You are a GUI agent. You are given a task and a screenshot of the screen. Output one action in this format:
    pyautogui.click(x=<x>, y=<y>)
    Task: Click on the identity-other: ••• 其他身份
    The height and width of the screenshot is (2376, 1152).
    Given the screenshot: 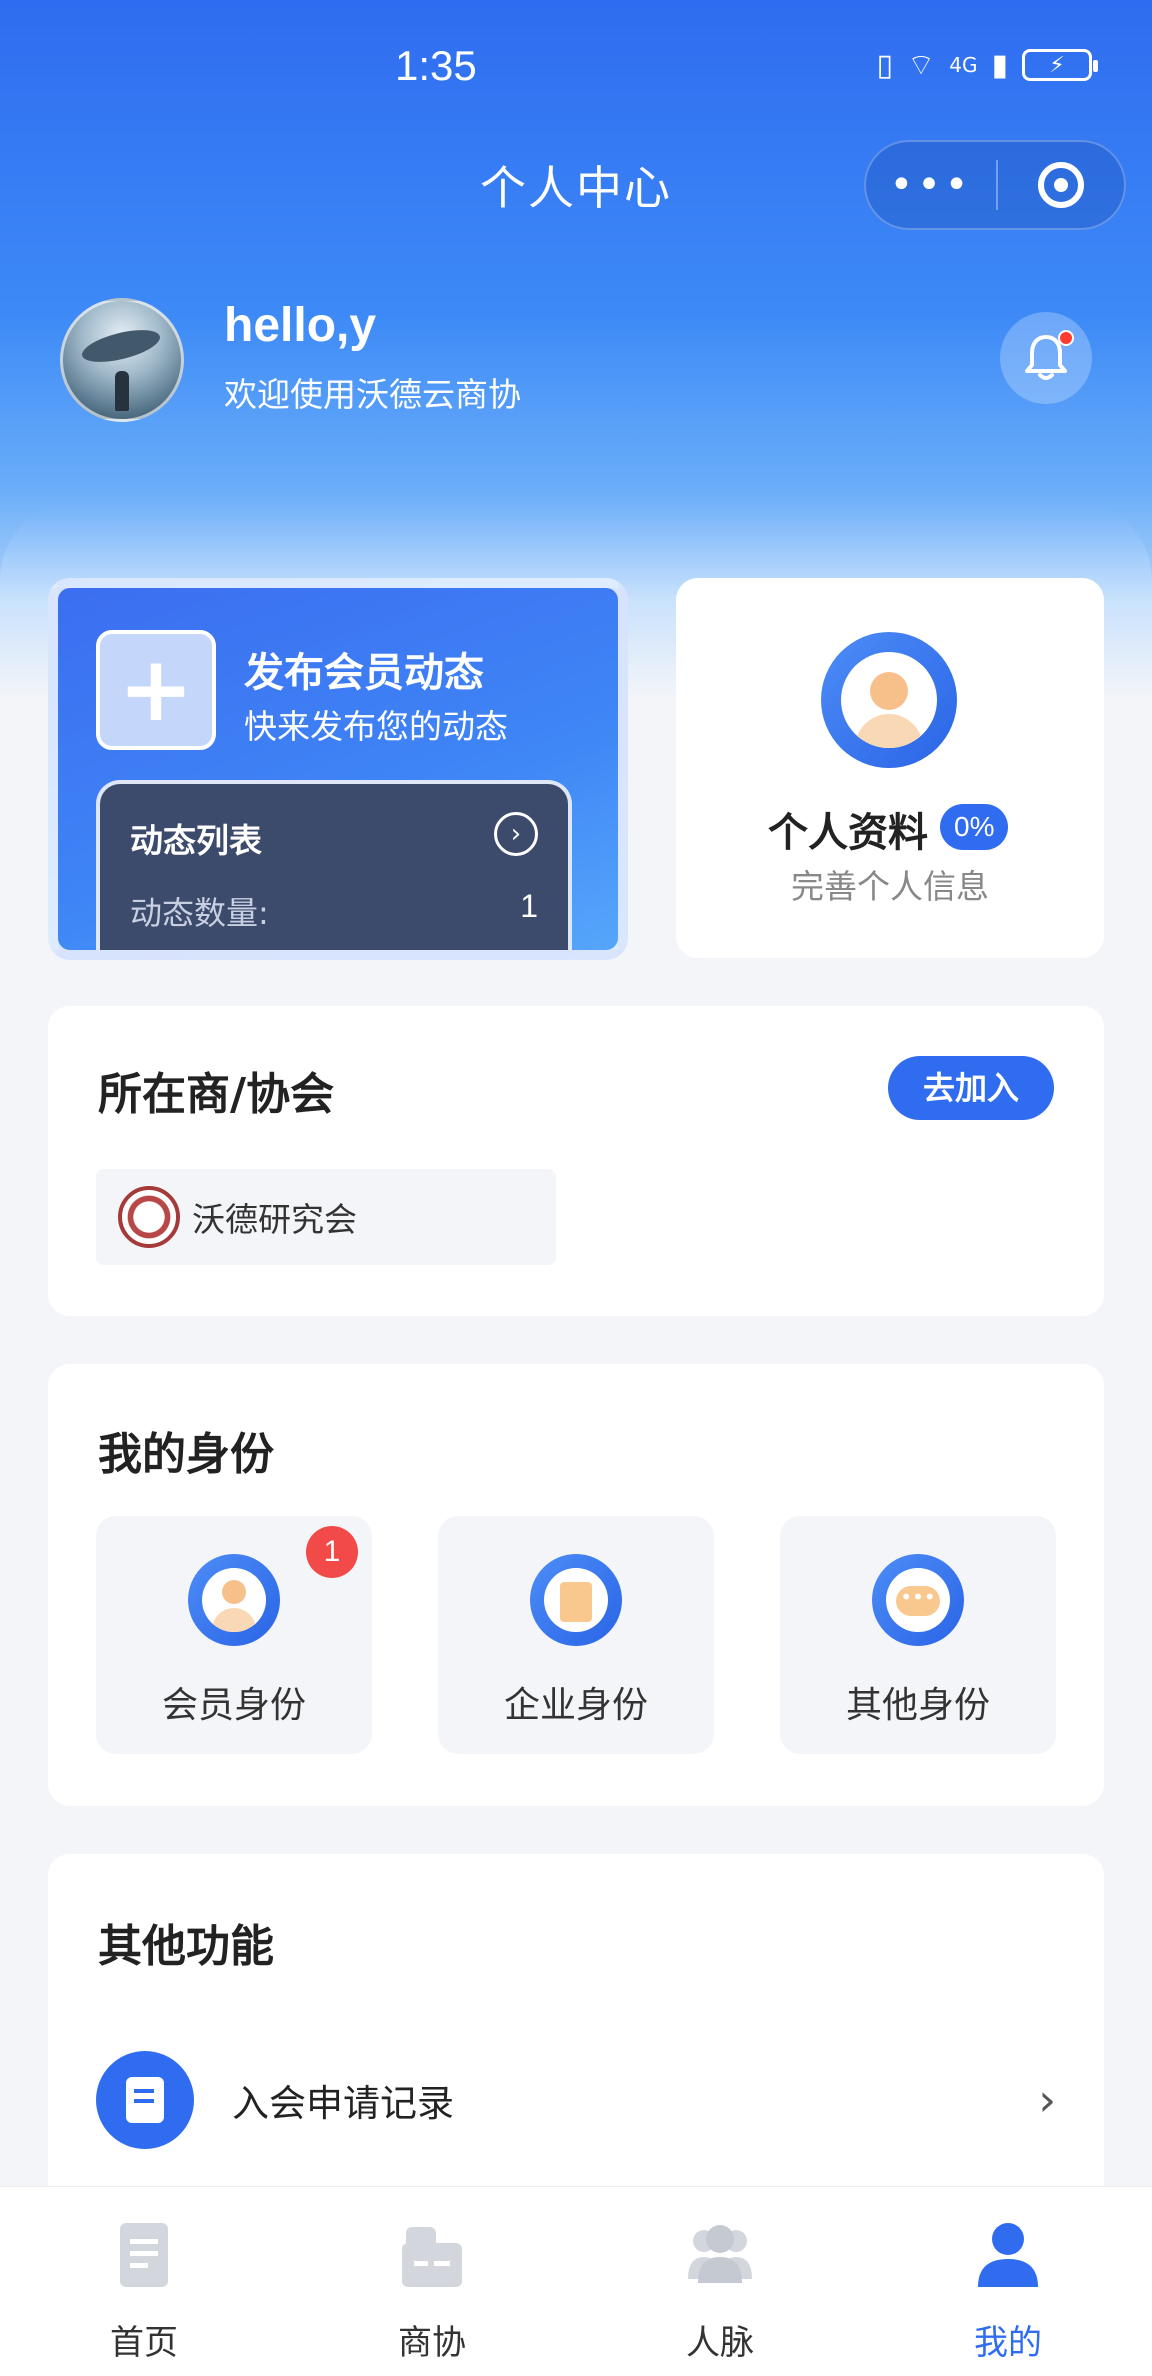 What is the action you would take?
    pyautogui.click(x=918, y=1635)
    